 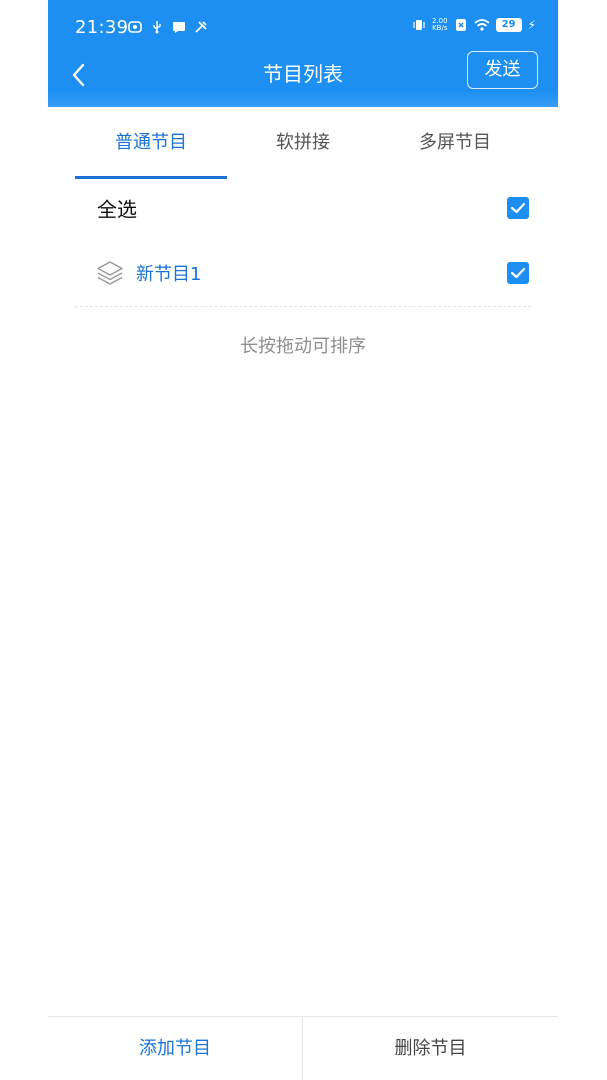 I want to click on list-item: 新节目1, so click(x=303, y=273).